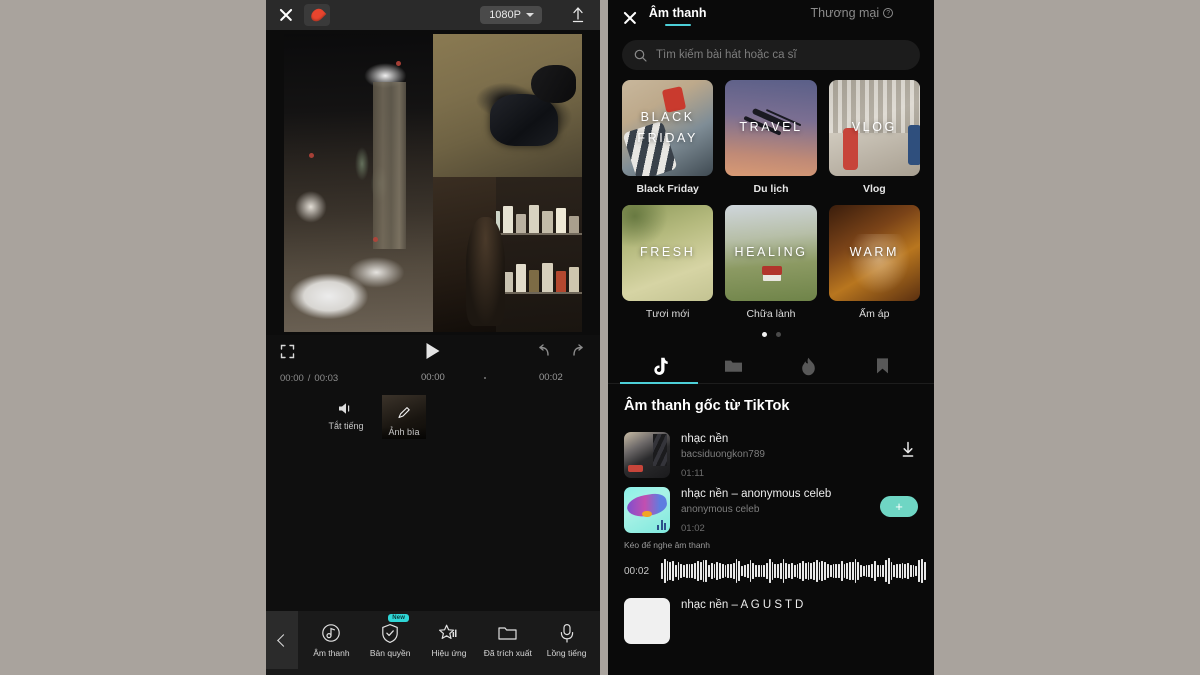  What do you see at coordinates (346, 413) in the screenshot?
I see `mute-toggle: Tắt tiếng` at bounding box center [346, 413].